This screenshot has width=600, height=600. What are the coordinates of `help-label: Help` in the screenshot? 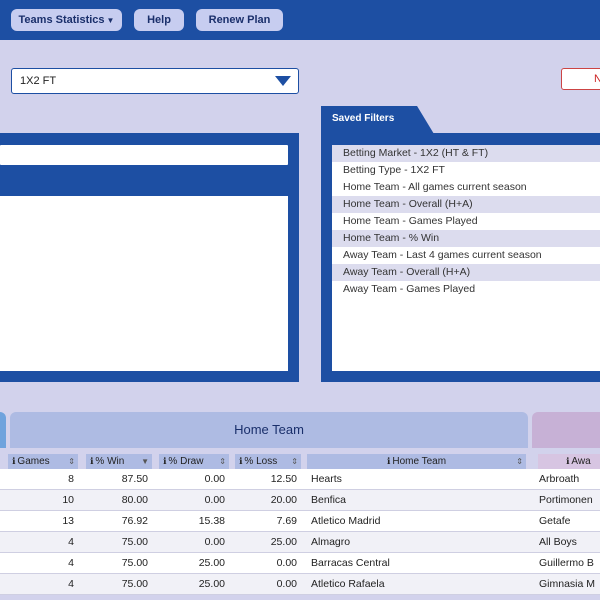 It's located at (159, 20).